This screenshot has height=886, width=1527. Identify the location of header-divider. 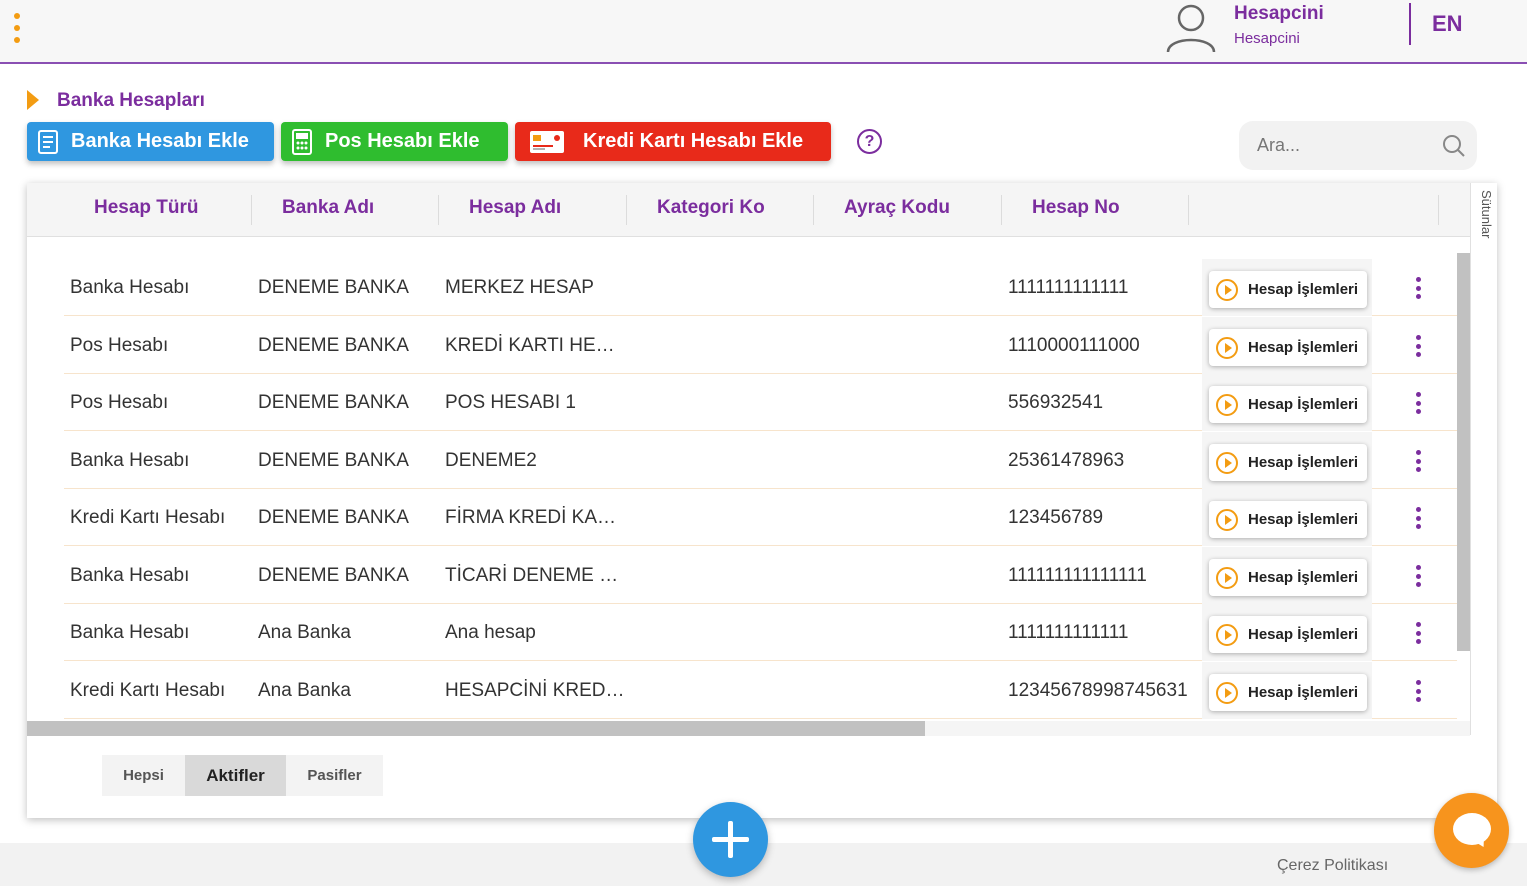
(1410, 24).